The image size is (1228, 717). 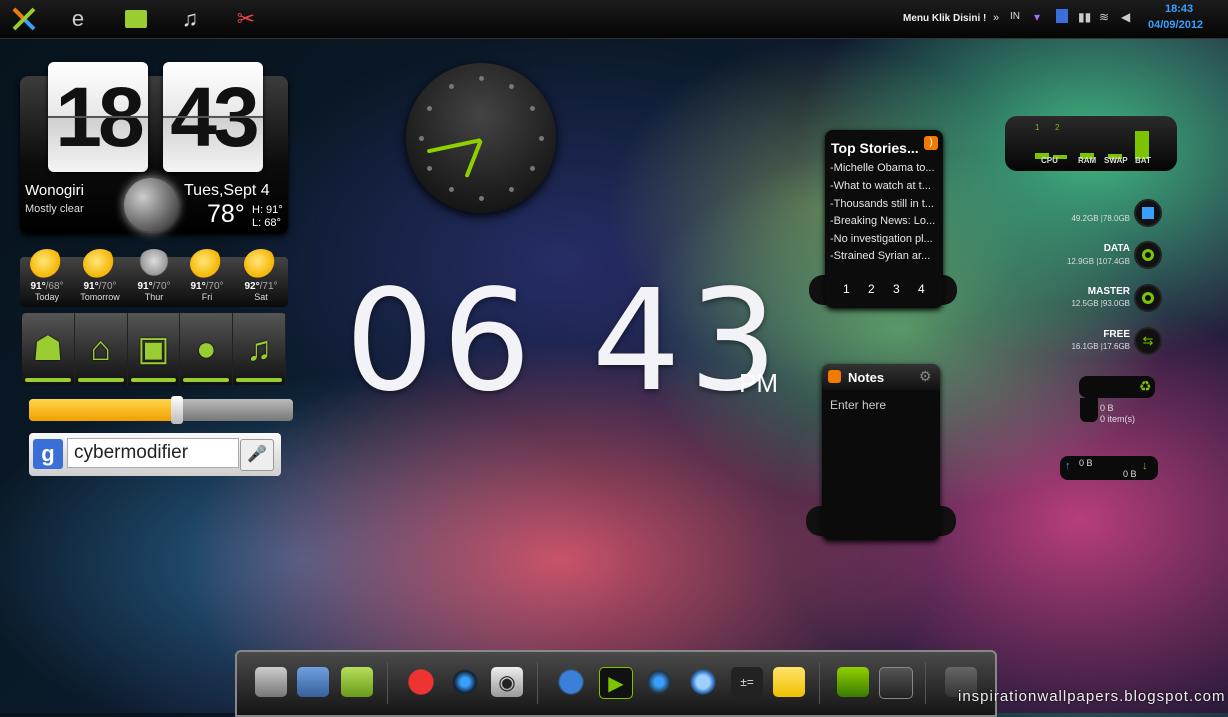 I want to click on jelly-bean-icon, so click(x=853, y=682).